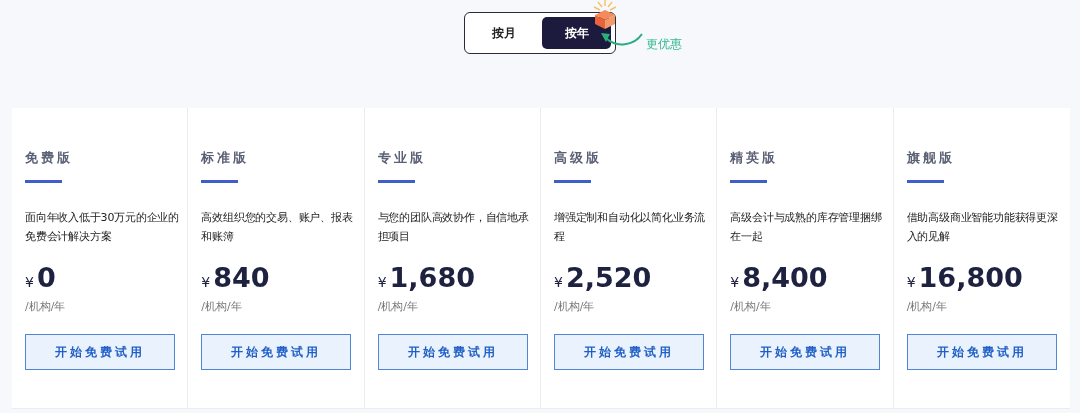 The height and width of the screenshot is (413, 1080). I want to click on billing-tab: 按年, so click(576, 33).